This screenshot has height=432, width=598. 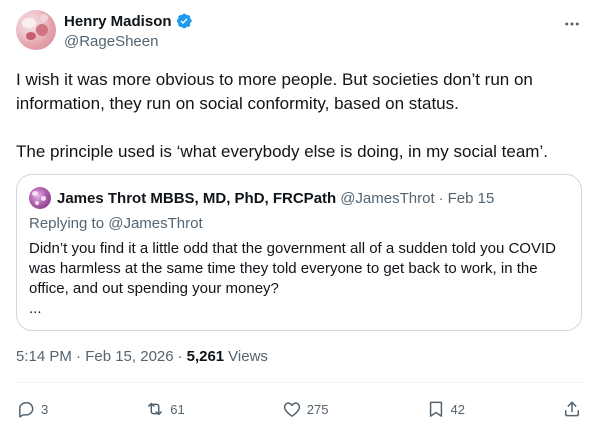 I want to click on action-bar: 3 61 275 42, so click(x=299, y=409).